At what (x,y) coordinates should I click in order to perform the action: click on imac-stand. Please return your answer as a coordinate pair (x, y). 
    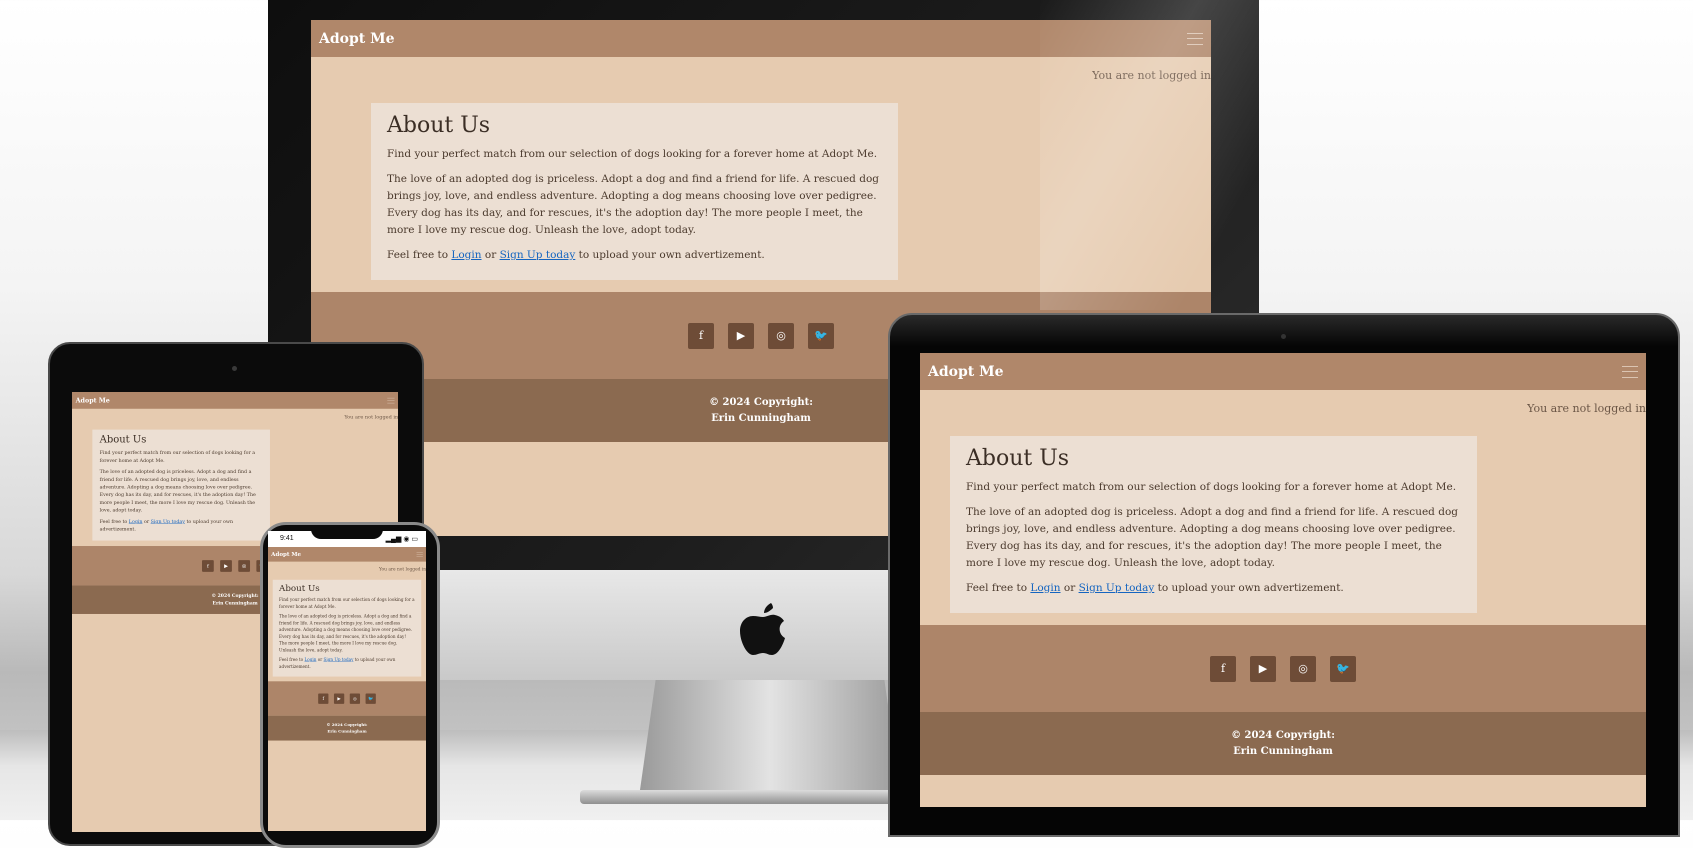
    Looking at the image, I should click on (770, 735).